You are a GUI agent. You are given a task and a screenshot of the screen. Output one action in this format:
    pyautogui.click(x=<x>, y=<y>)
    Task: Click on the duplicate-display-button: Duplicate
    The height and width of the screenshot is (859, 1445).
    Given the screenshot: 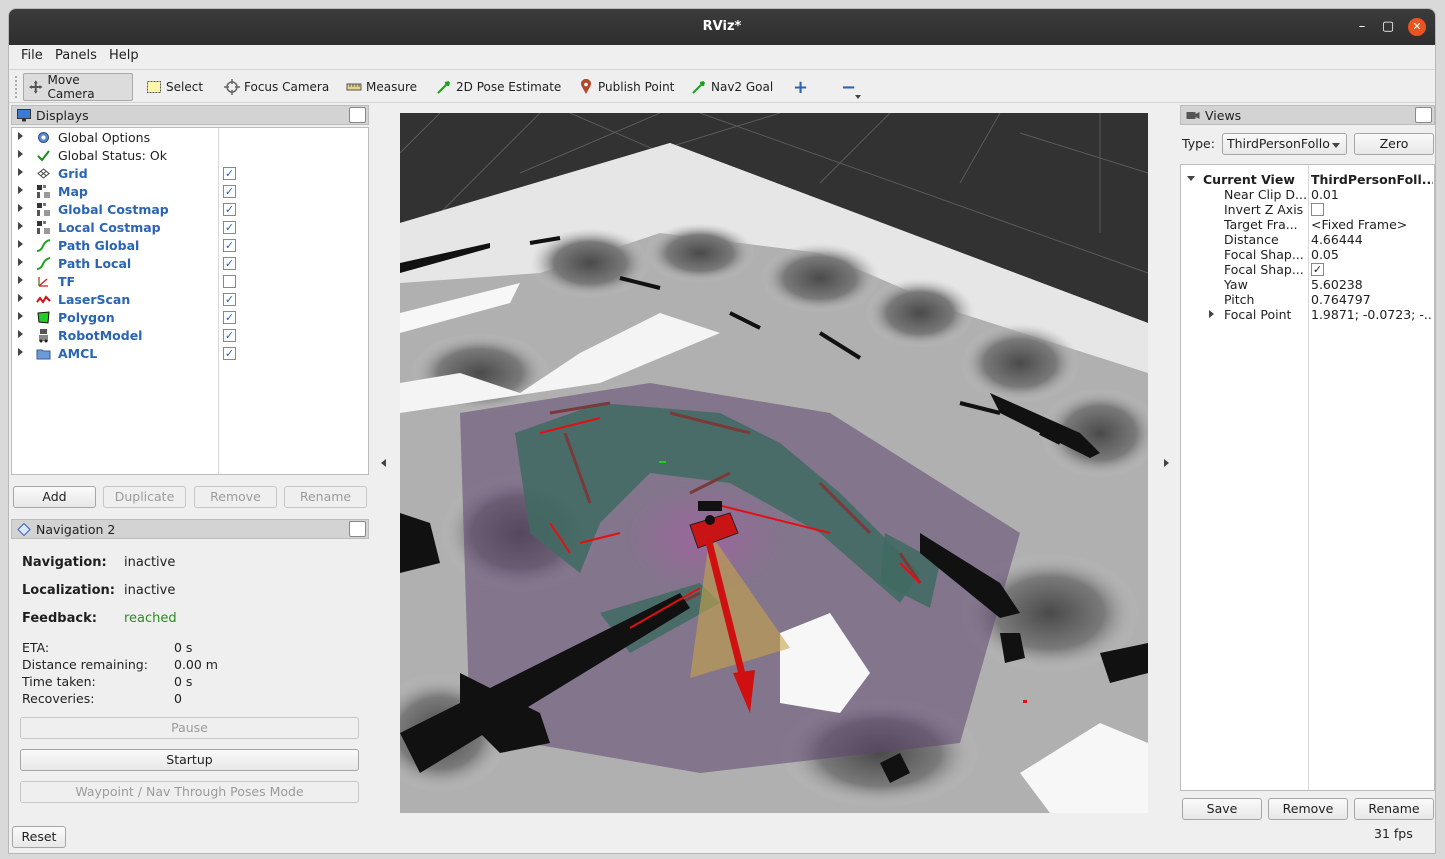 What is the action you would take?
    pyautogui.click(x=144, y=497)
    